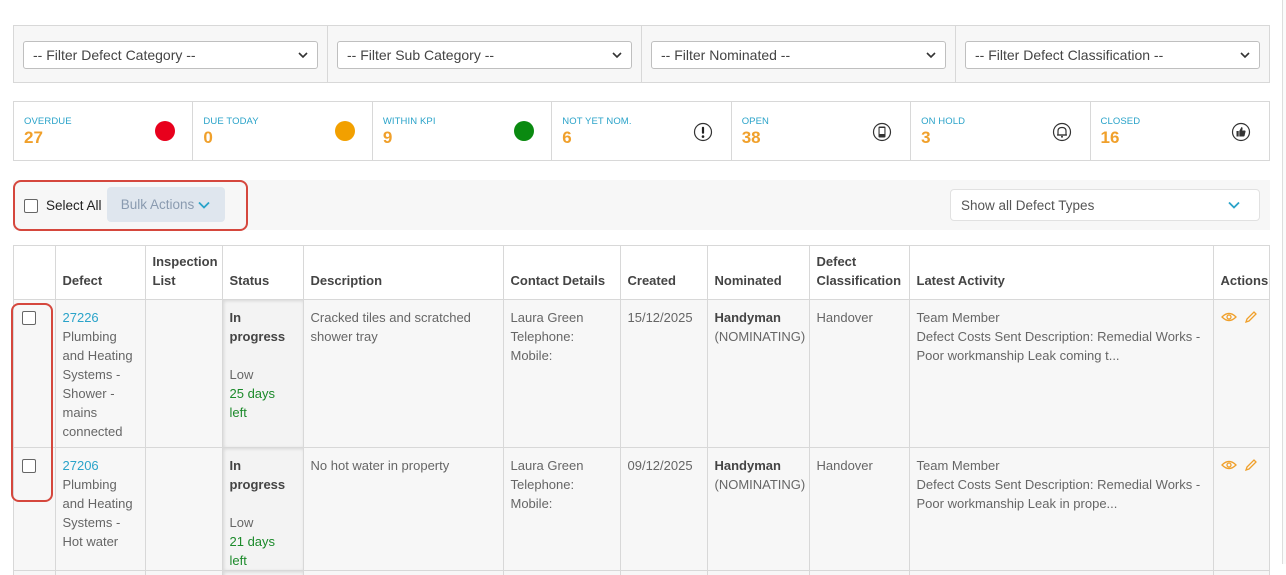  What do you see at coordinates (547, 317) in the screenshot?
I see `contact-name: Laura Green` at bounding box center [547, 317].